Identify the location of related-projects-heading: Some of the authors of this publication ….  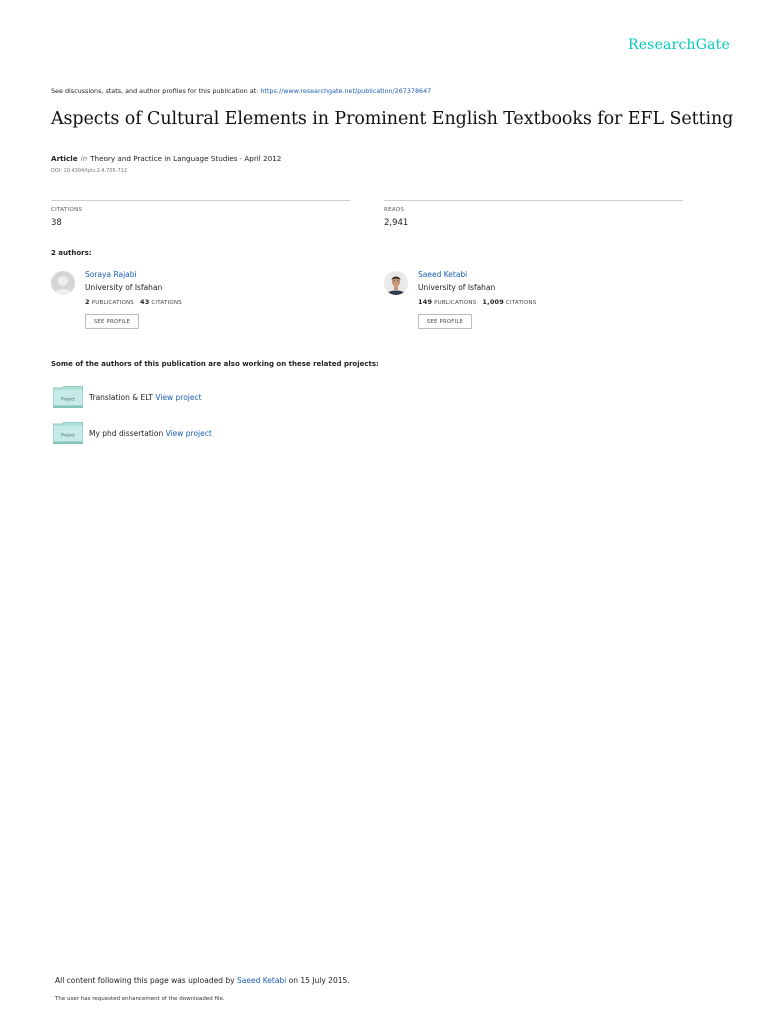
(215, 364).